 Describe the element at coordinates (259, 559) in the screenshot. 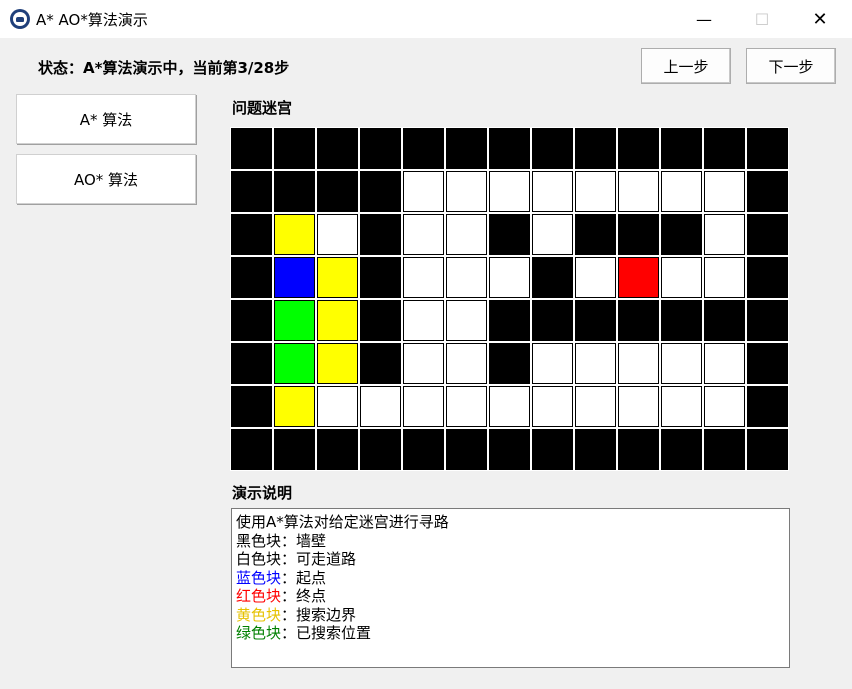

I see `legend-color-name: 白色块` at that location.